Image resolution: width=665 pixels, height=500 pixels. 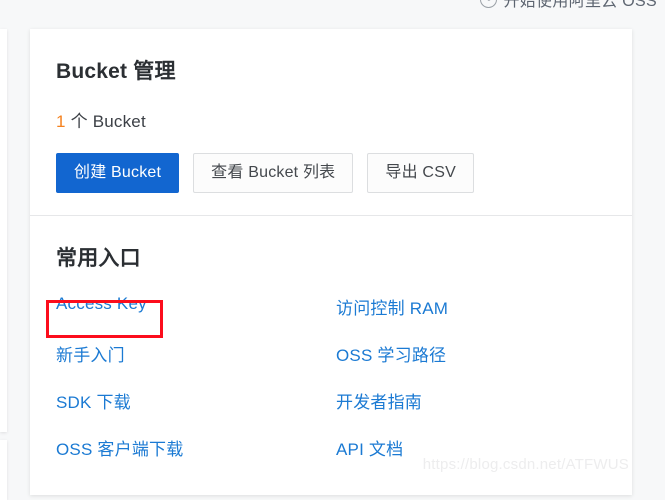 I want to click on info-circle-icon: i, so click(x=489, y=4).